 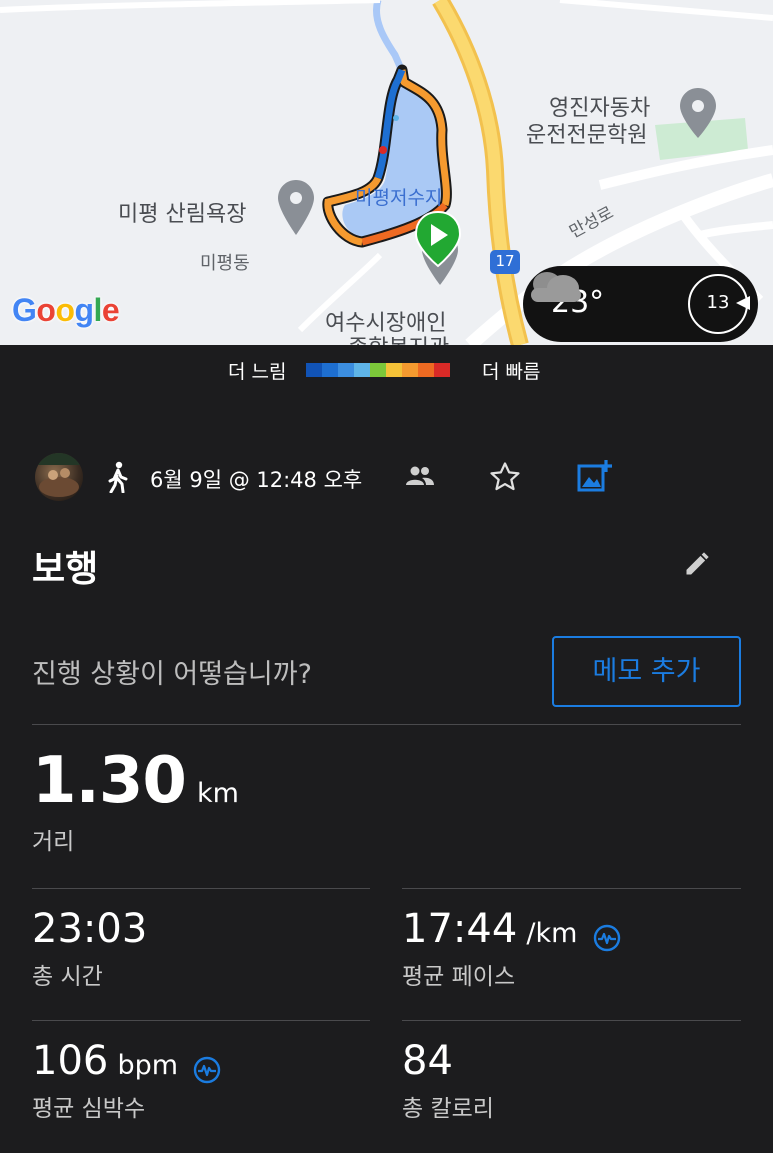 I want to click on label-reservoir: 미평저수지, so click(x=399, y=198).